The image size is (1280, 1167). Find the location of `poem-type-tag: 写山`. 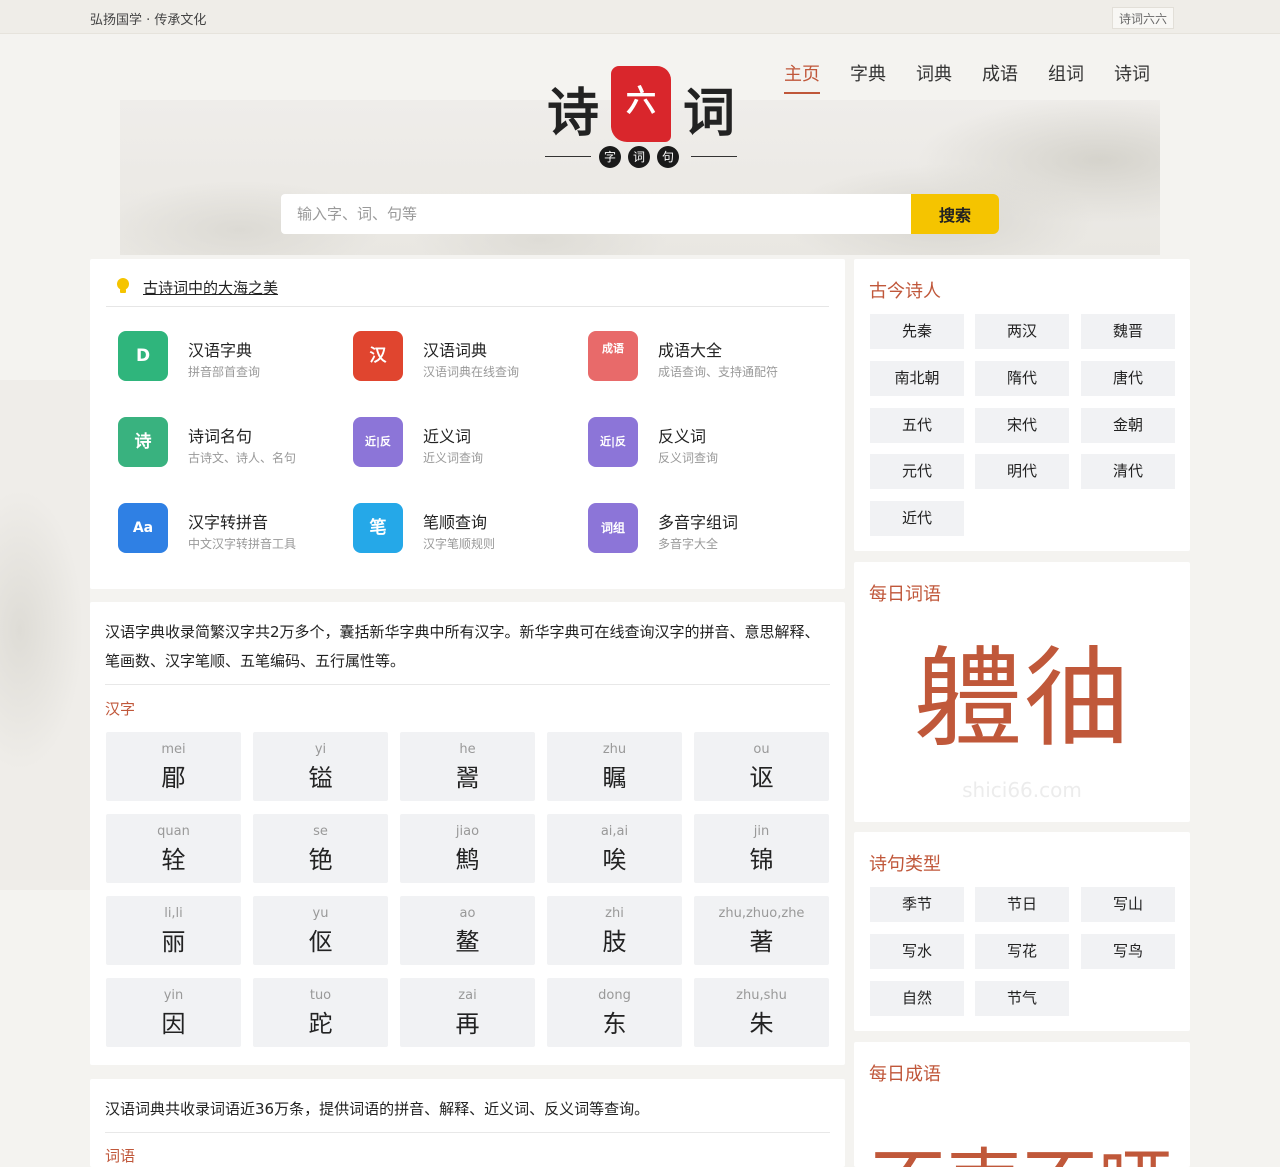

poem-type-tag: 写山 is located at coordinates (1128, 904).